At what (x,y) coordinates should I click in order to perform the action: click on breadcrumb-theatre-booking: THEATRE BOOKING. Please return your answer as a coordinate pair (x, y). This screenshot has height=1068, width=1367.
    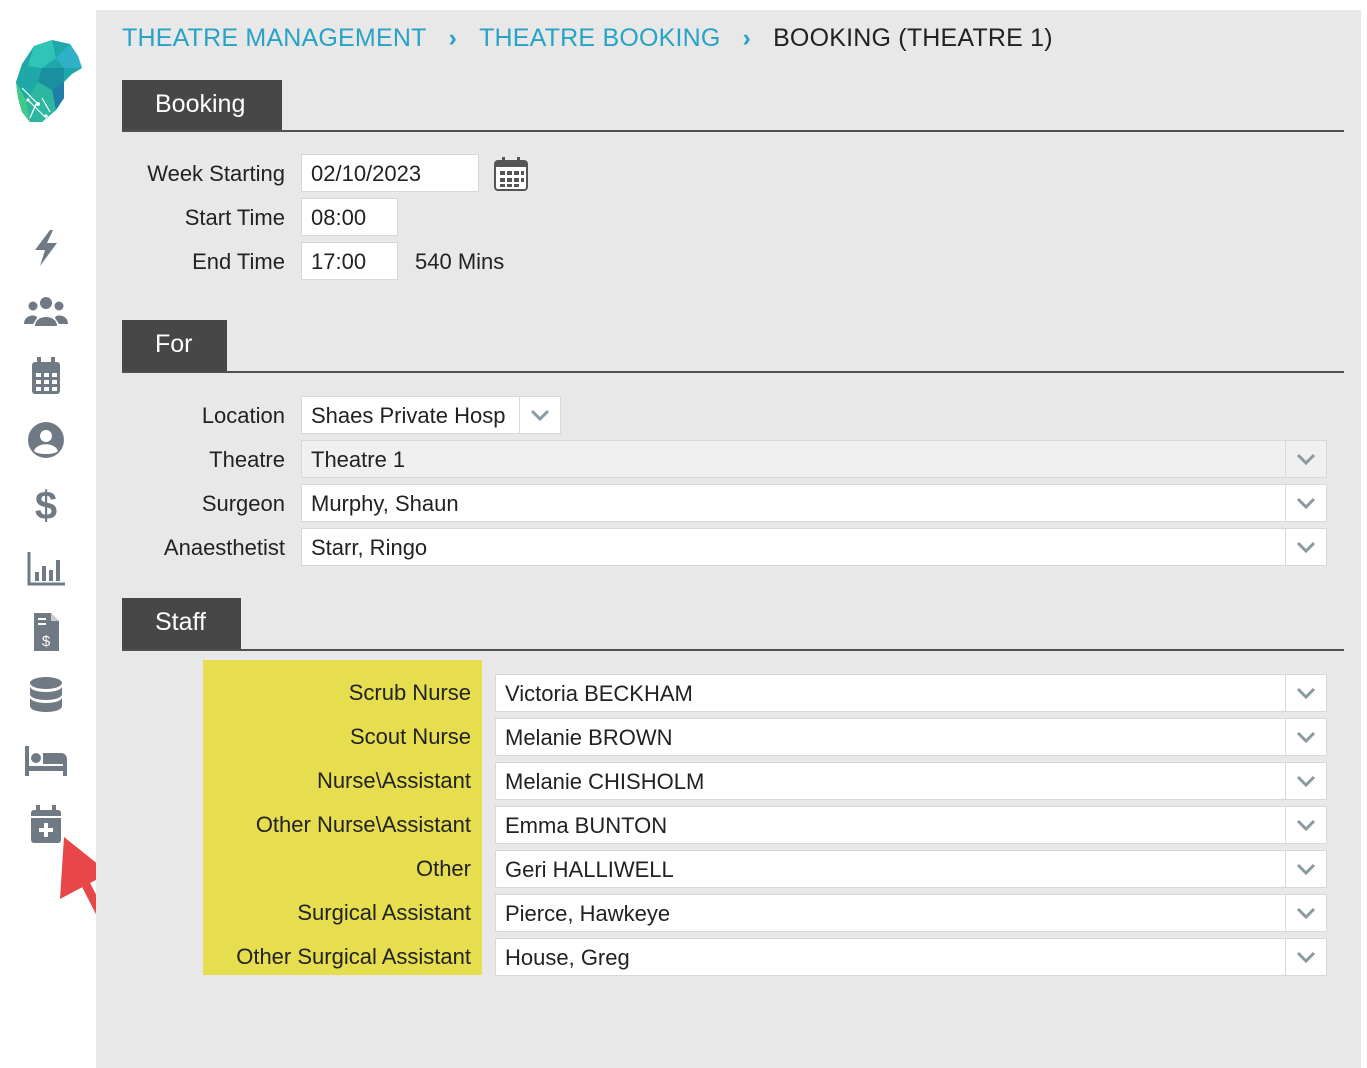
    Looking at the image, I should click on (599, 38).